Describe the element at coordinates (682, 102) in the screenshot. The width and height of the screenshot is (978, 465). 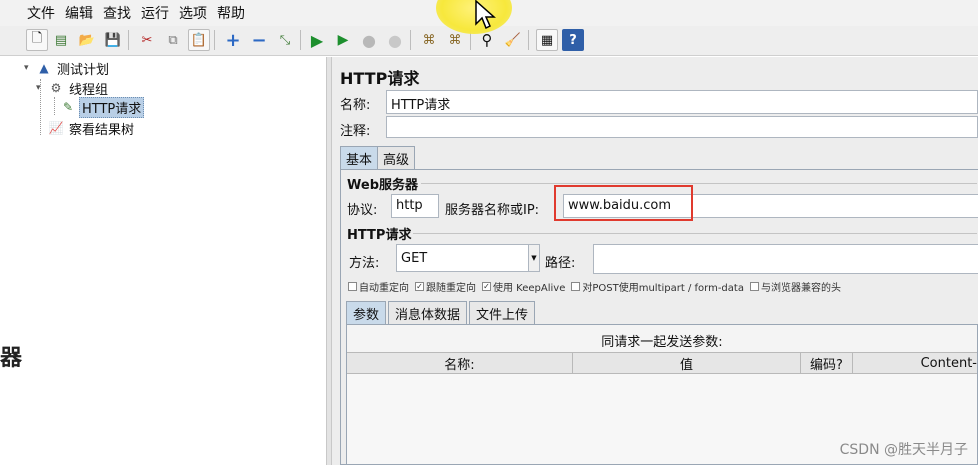
I see `name-field: HTTP请求` at that location.